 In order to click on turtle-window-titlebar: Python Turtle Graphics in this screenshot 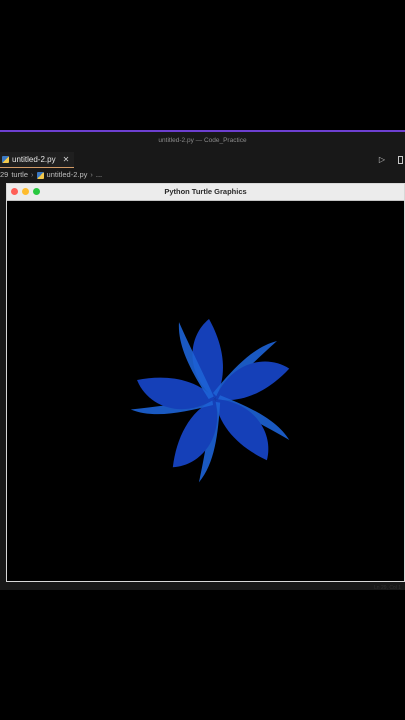, I will do `click(205, 192)`.